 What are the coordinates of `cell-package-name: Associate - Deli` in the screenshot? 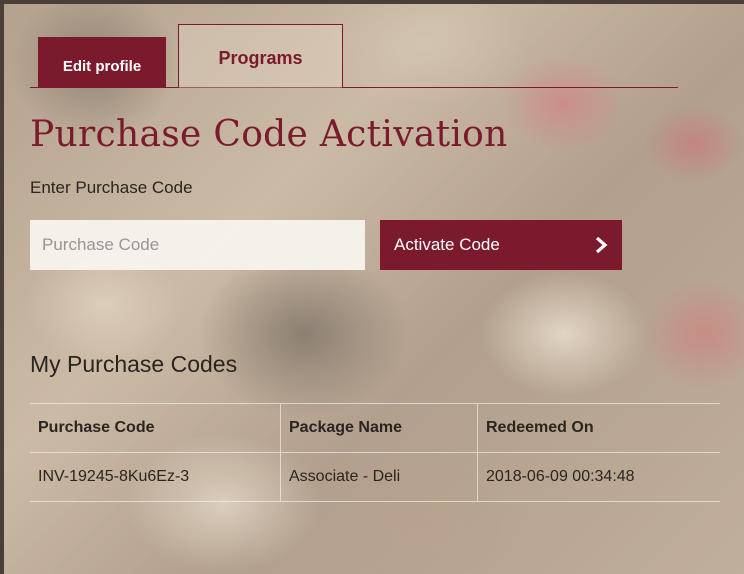 It's located at (379, 477).